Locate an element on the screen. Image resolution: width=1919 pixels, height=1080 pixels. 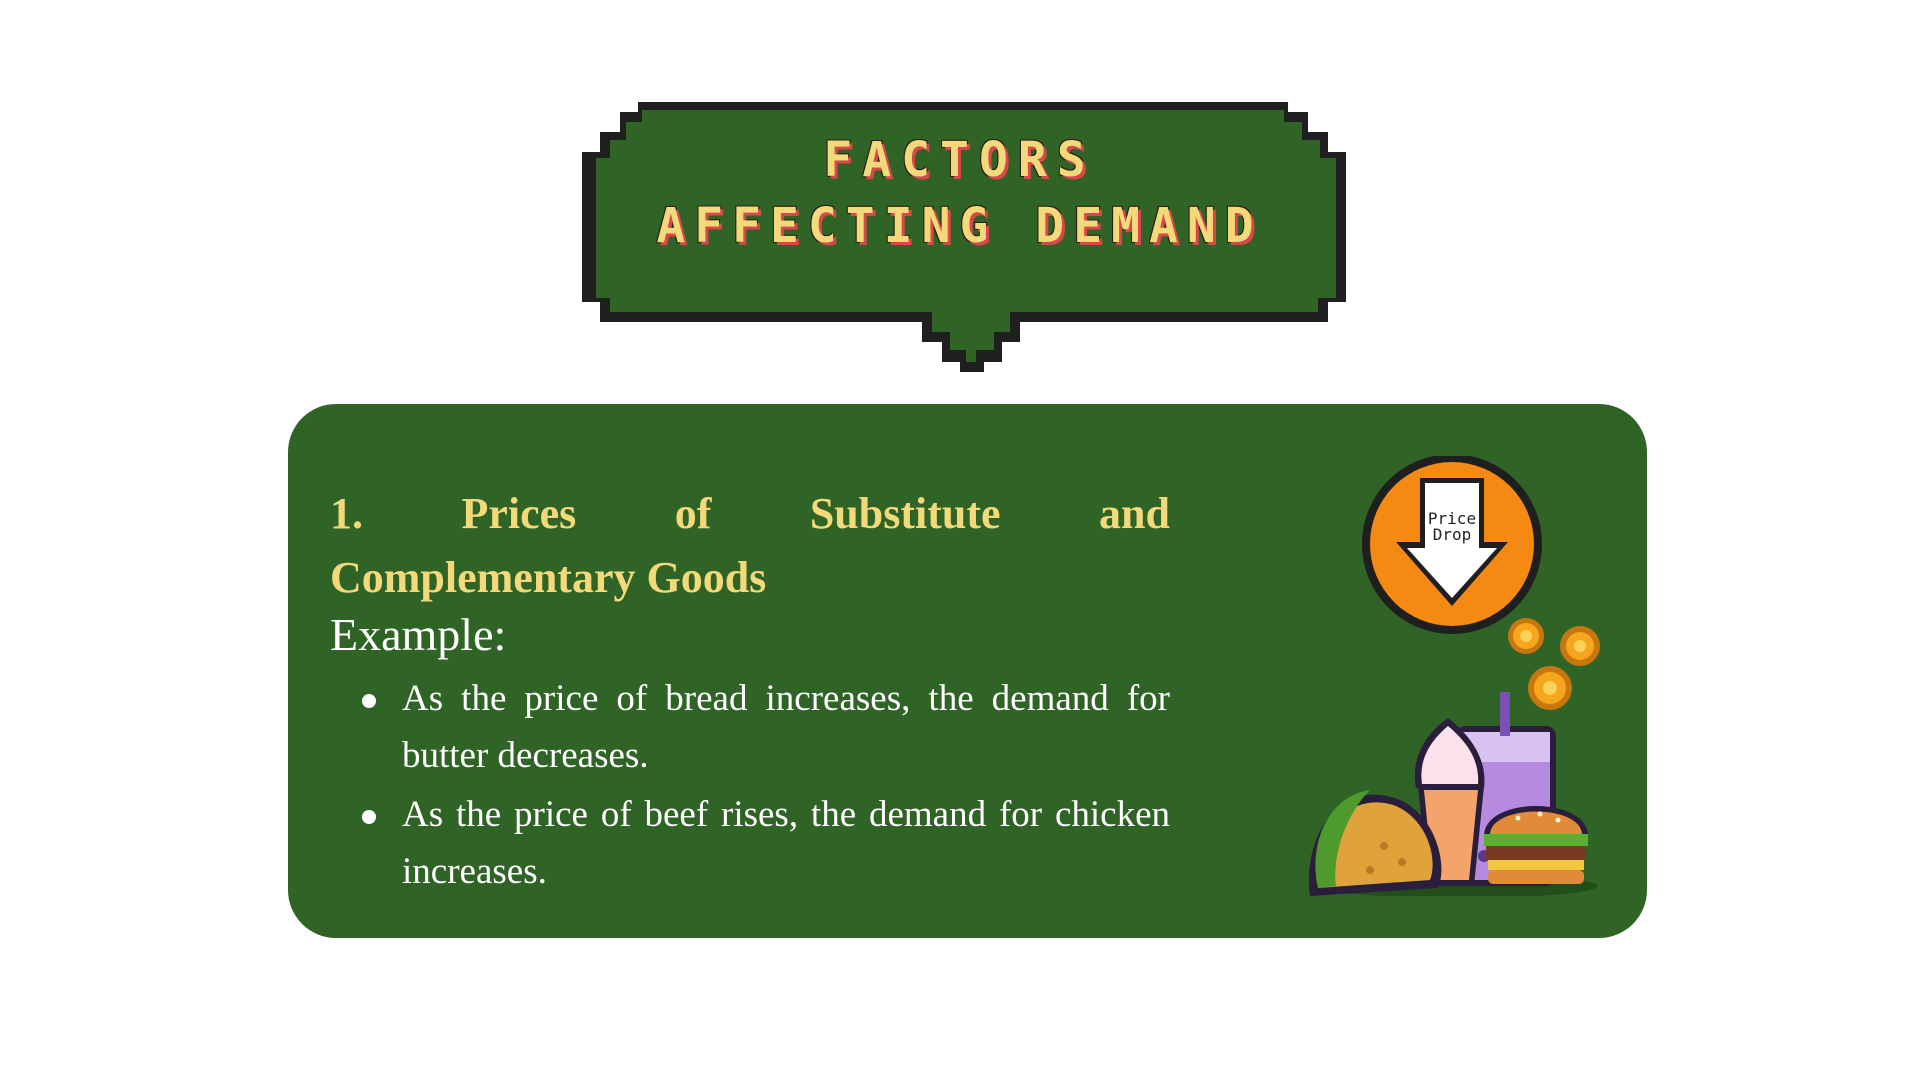
illustration: Price Drop is located at coordinates (1454, 676).